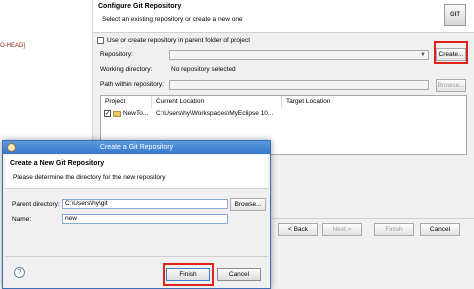  What do you see at coordinates (145, 204) in the screenshot?
I see `parent-dir-input: C:\Users\hy\git` at bounding box center [145, 204].